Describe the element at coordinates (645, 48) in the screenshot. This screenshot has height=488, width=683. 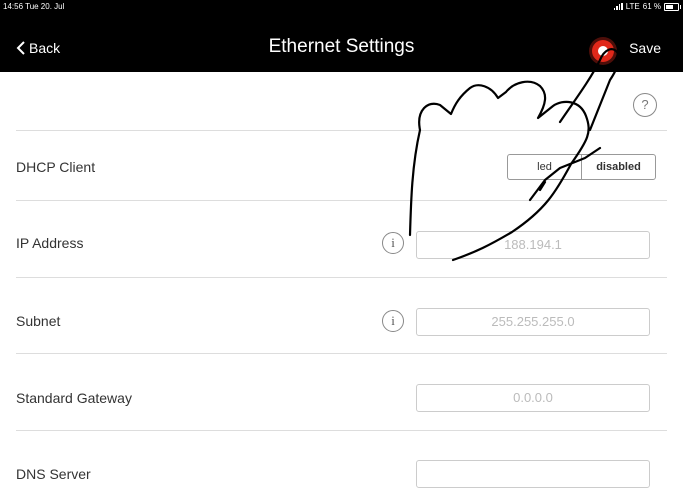
I see `save-button: Save` at that location.